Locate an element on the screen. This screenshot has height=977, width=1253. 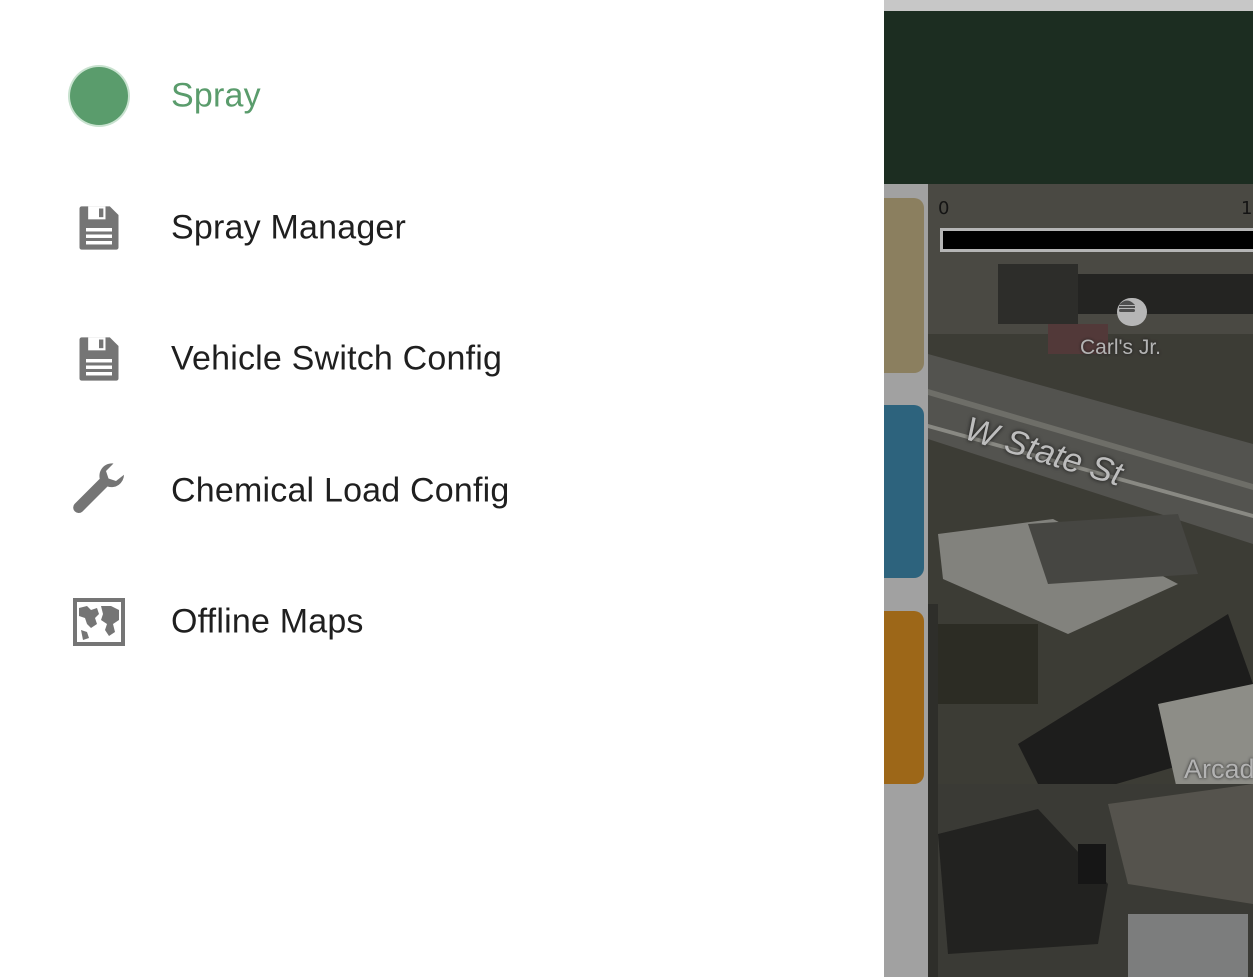
map-scale-bar is located at coordinates (1096, 240).